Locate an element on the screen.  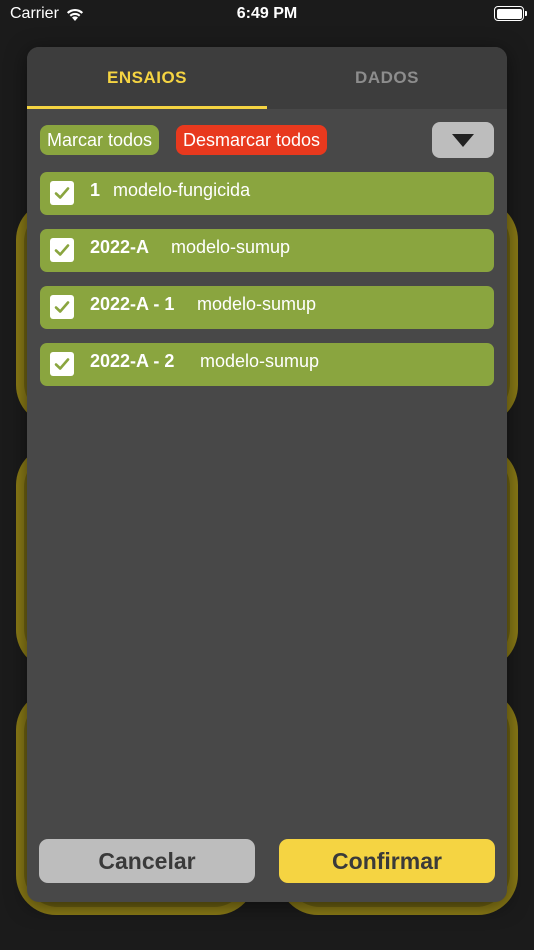
item-code: 2022-A is located at coordinates (120, 247).